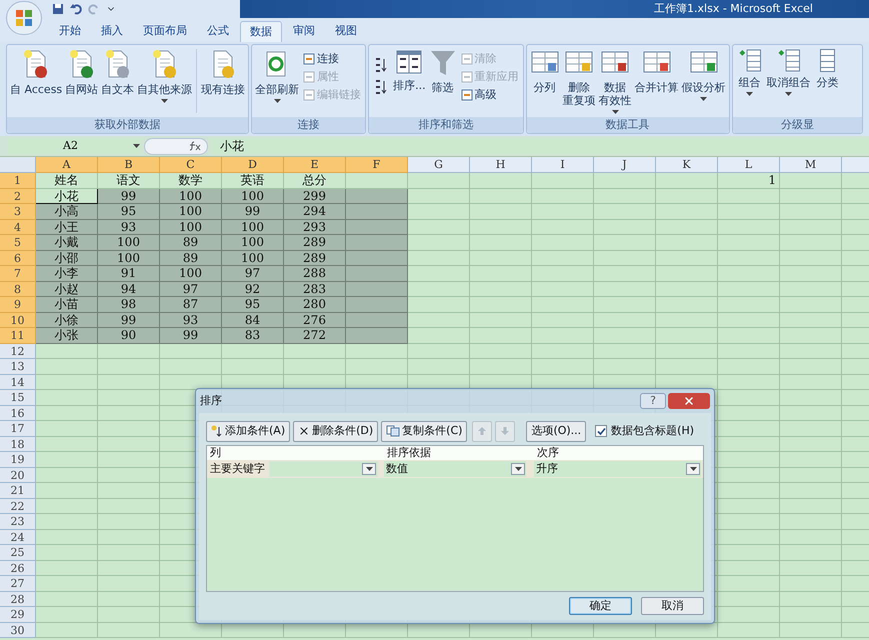 This screenshot has height=640, width=869. I want to click on table-cell: 97, so click(191, 289).